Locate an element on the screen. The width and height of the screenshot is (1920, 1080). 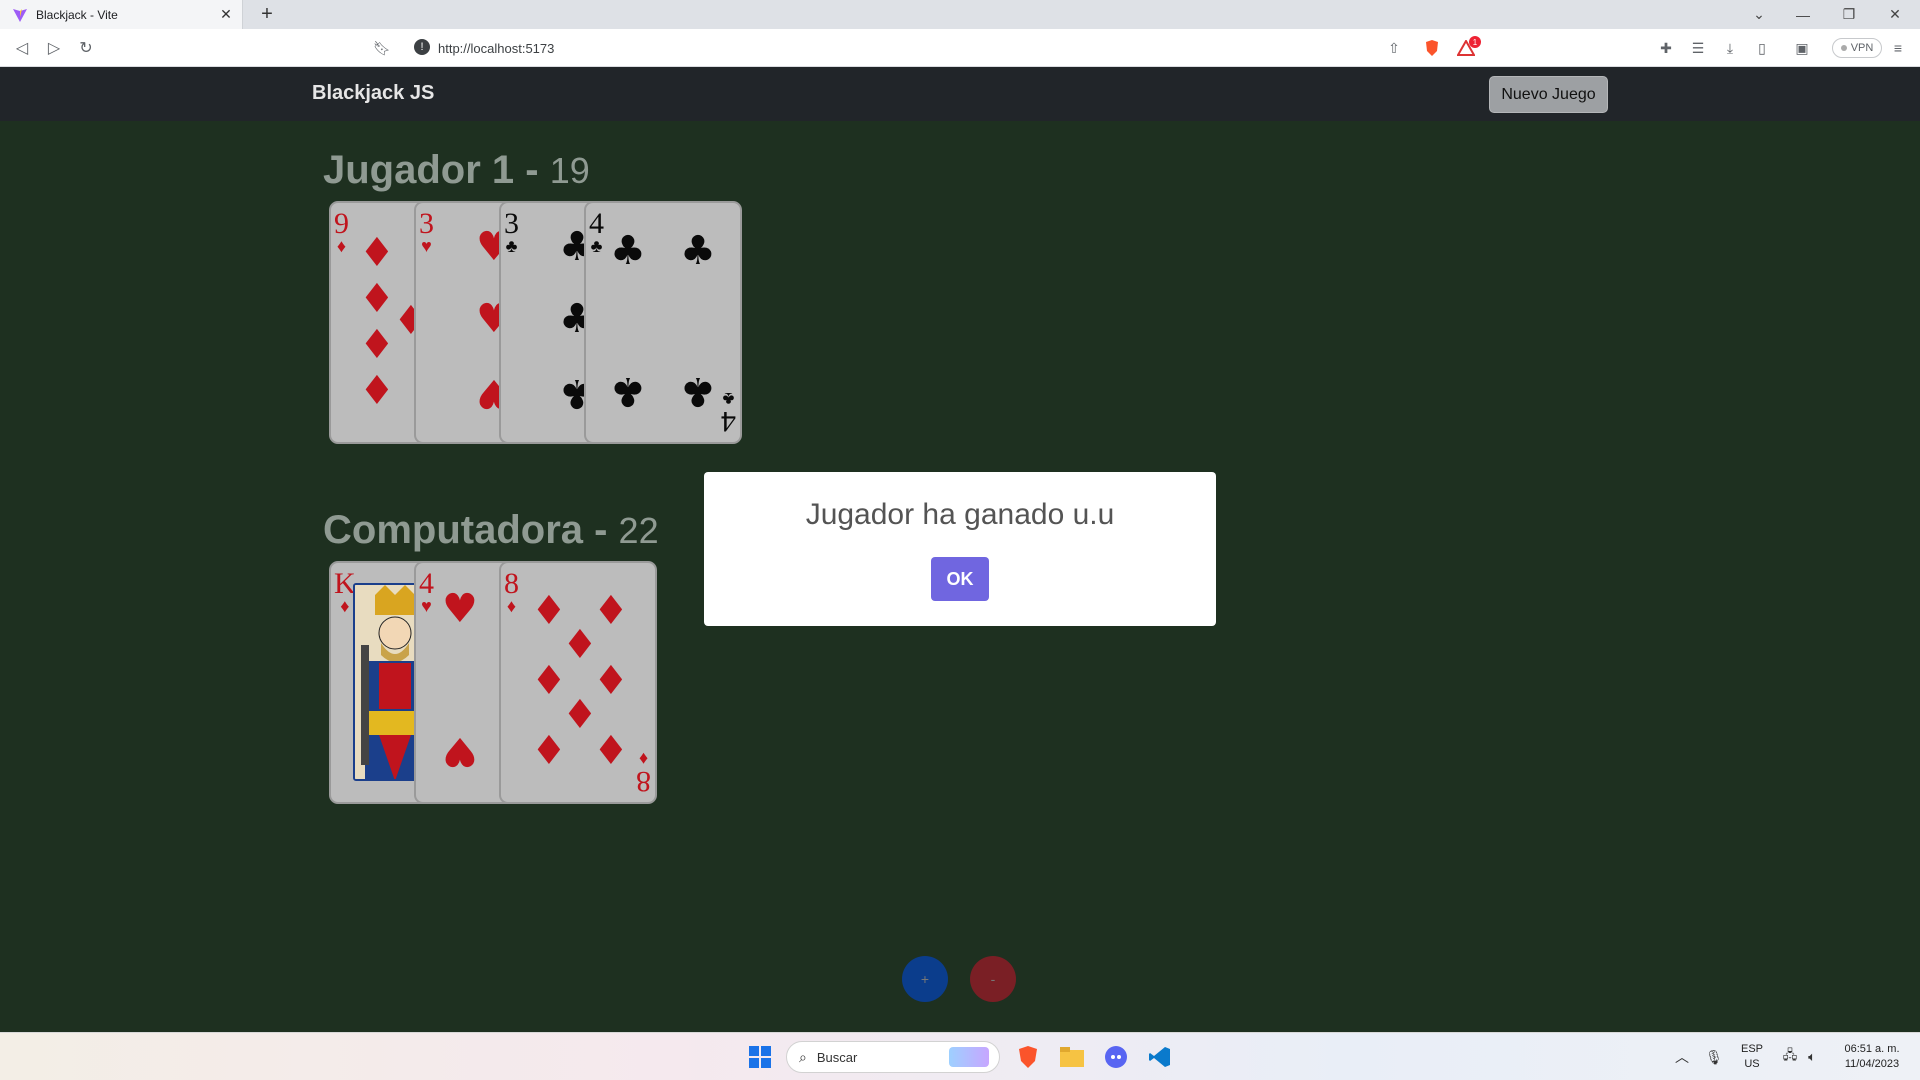
vite-logo-icon is located at coordinates (20, 15).